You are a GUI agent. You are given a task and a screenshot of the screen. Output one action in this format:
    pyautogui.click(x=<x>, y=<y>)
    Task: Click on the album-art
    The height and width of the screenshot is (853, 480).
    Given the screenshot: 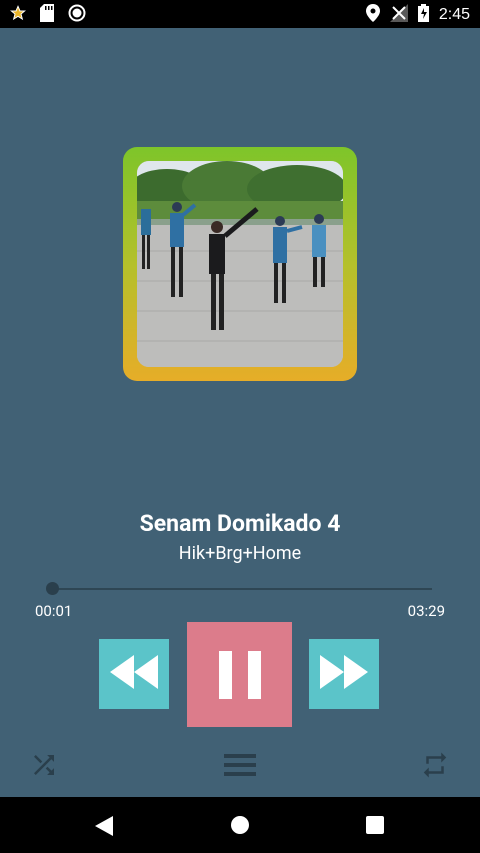 What is the action you would take?
    pyautogui.click(x=240, y=264)
    